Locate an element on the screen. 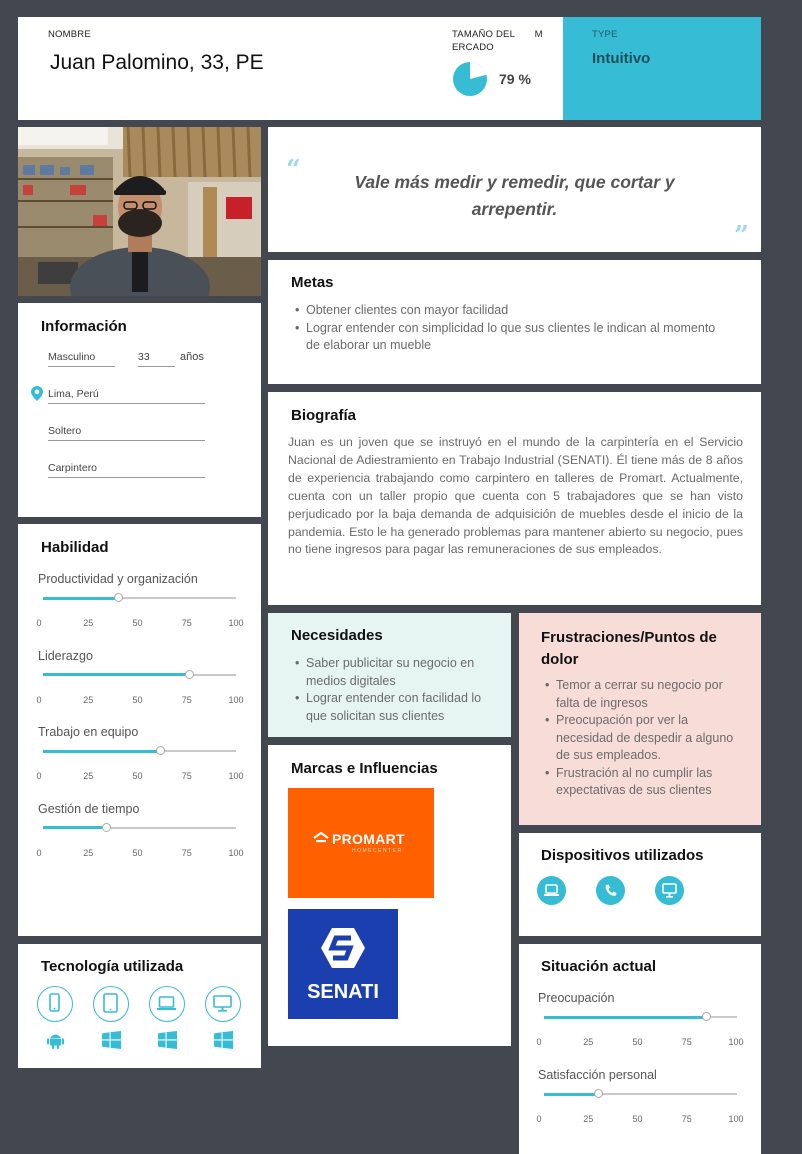 The width and height of the screenshot is (802, 1154). quote-open-mark: “ is located at coordinates (293, 170).